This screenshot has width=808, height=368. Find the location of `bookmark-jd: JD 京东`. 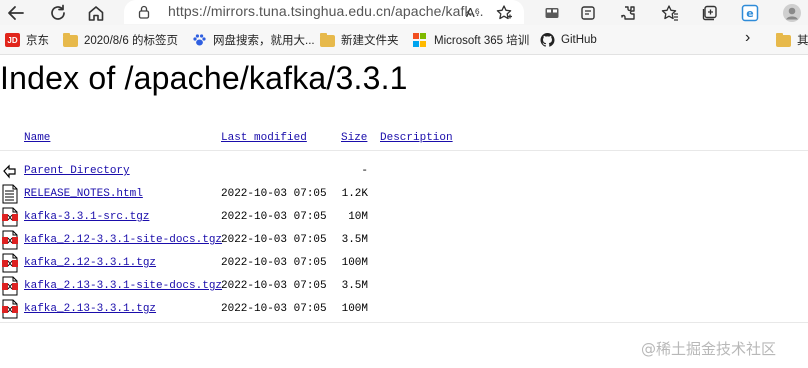

bookmark-jd: JD 京东 is located at coordinates (27, 40).